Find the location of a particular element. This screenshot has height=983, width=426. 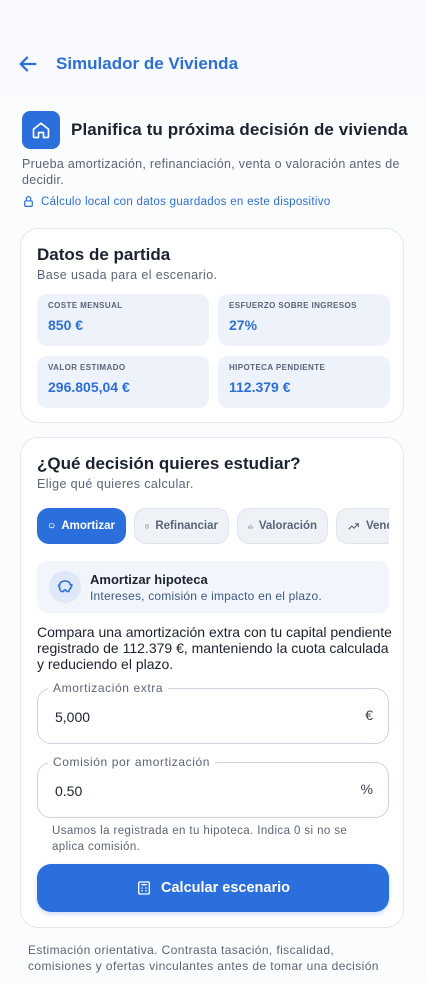

intro-icon is located at coordinates (41, 130).